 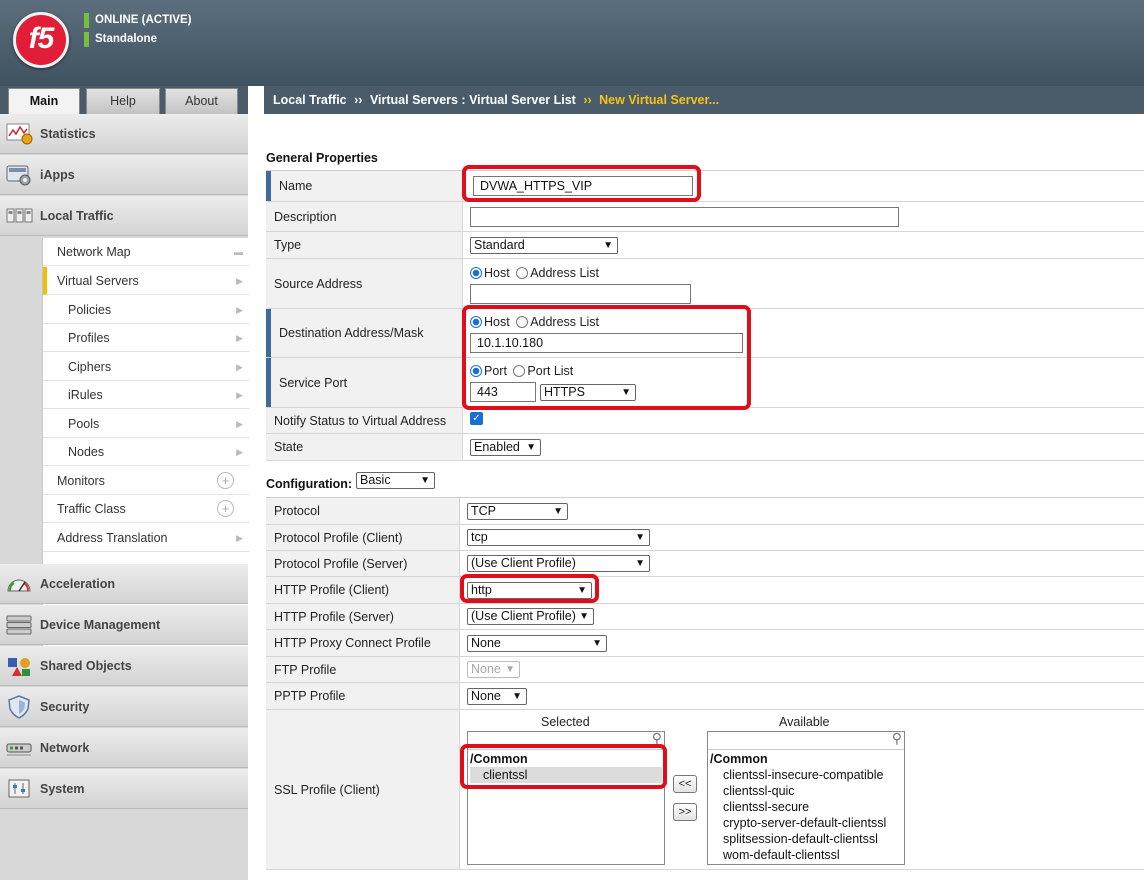 I want to click on protocol-profile-client-label: Protocol Profile (Client), so click(x=338, y=537).